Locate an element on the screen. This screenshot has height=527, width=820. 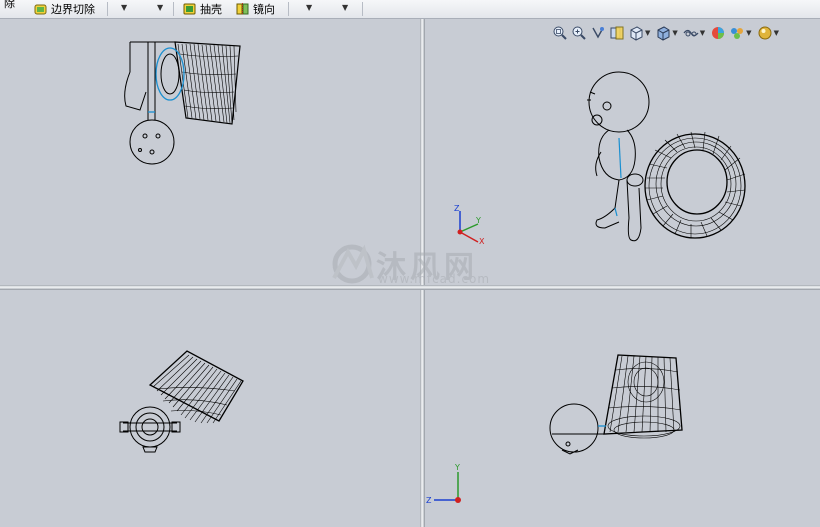
mirror-button: 镜向 is located at coordinates (255, 9).